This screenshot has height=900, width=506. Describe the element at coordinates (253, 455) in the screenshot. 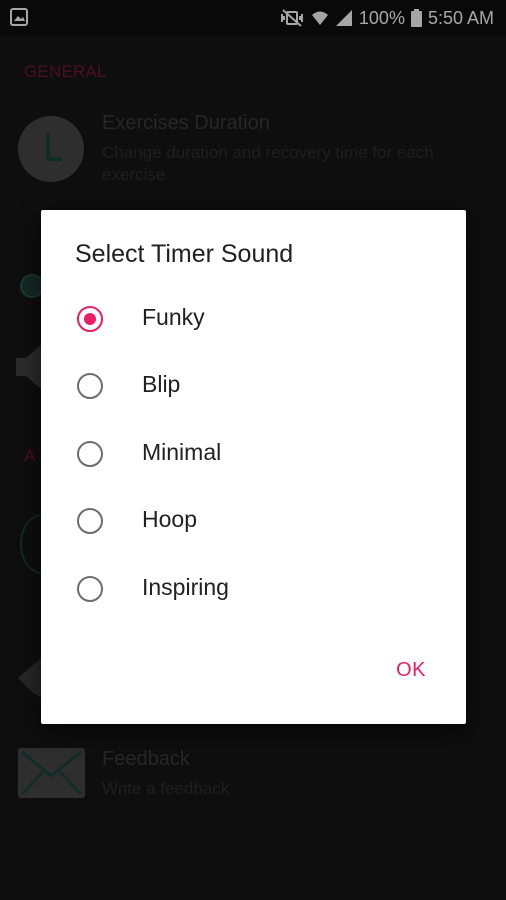

I see `option-minimal: Minimal` at that location.